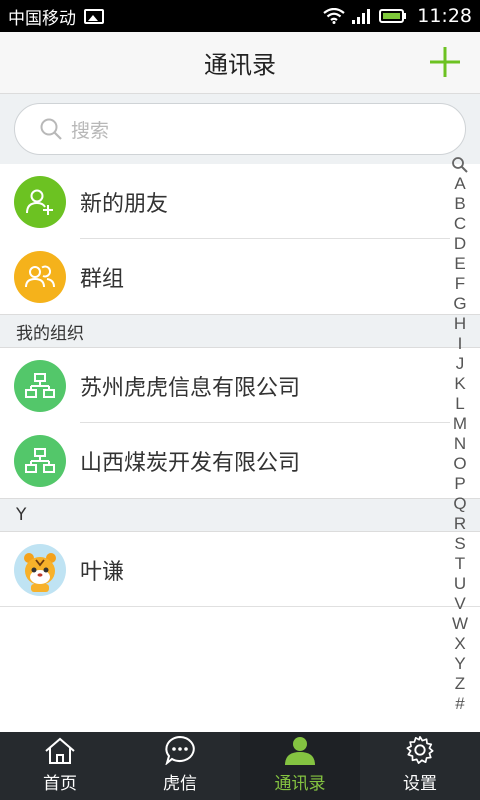 This screenshot has width=480, height=800. Describe the element at coordinates (459, 704) in the screenshot. I see `index-letter: #` at that location.